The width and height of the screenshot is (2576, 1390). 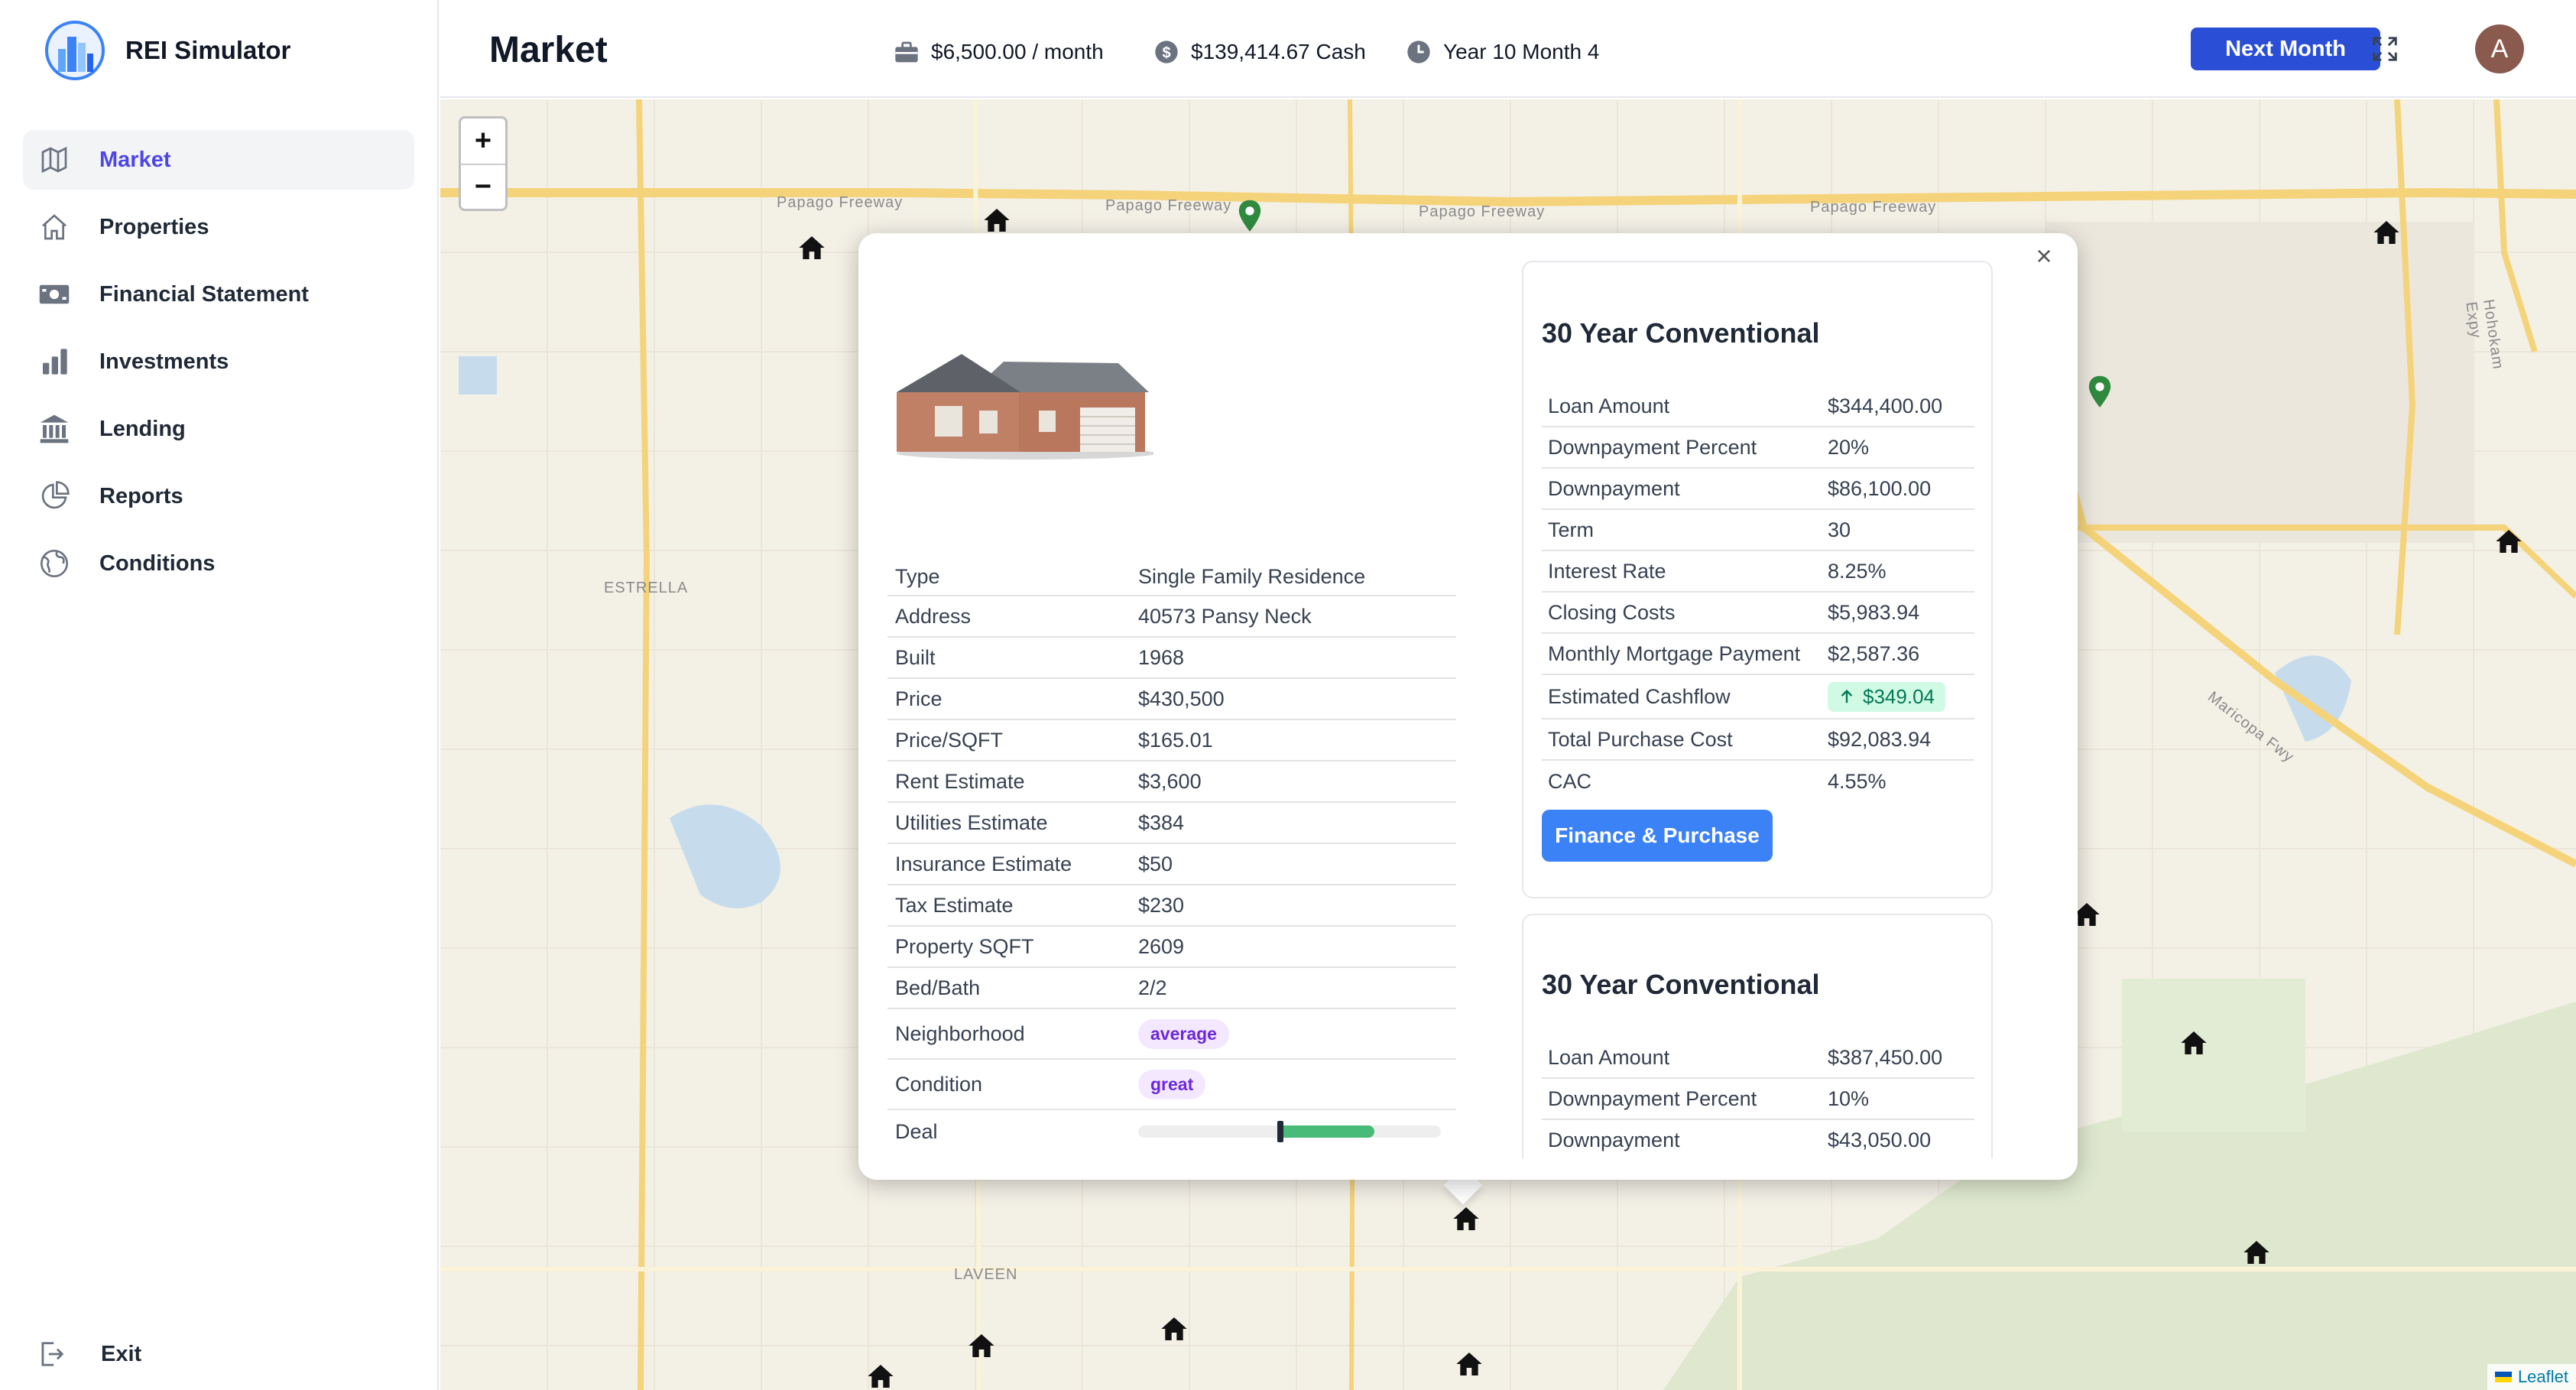 What do you see at coordinates (1183, 1033) in the screenshot?
I see `neighborhood-badge: average` at bounding box center [1183, 1033].